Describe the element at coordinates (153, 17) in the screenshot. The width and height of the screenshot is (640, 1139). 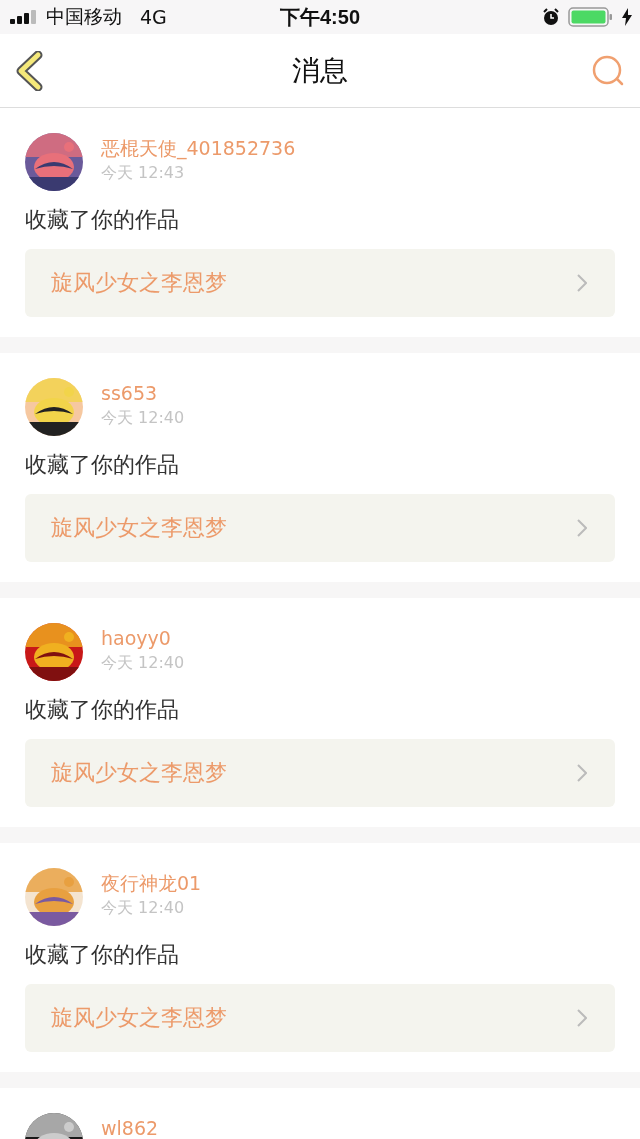
I see `network-type: 4G` at that location.